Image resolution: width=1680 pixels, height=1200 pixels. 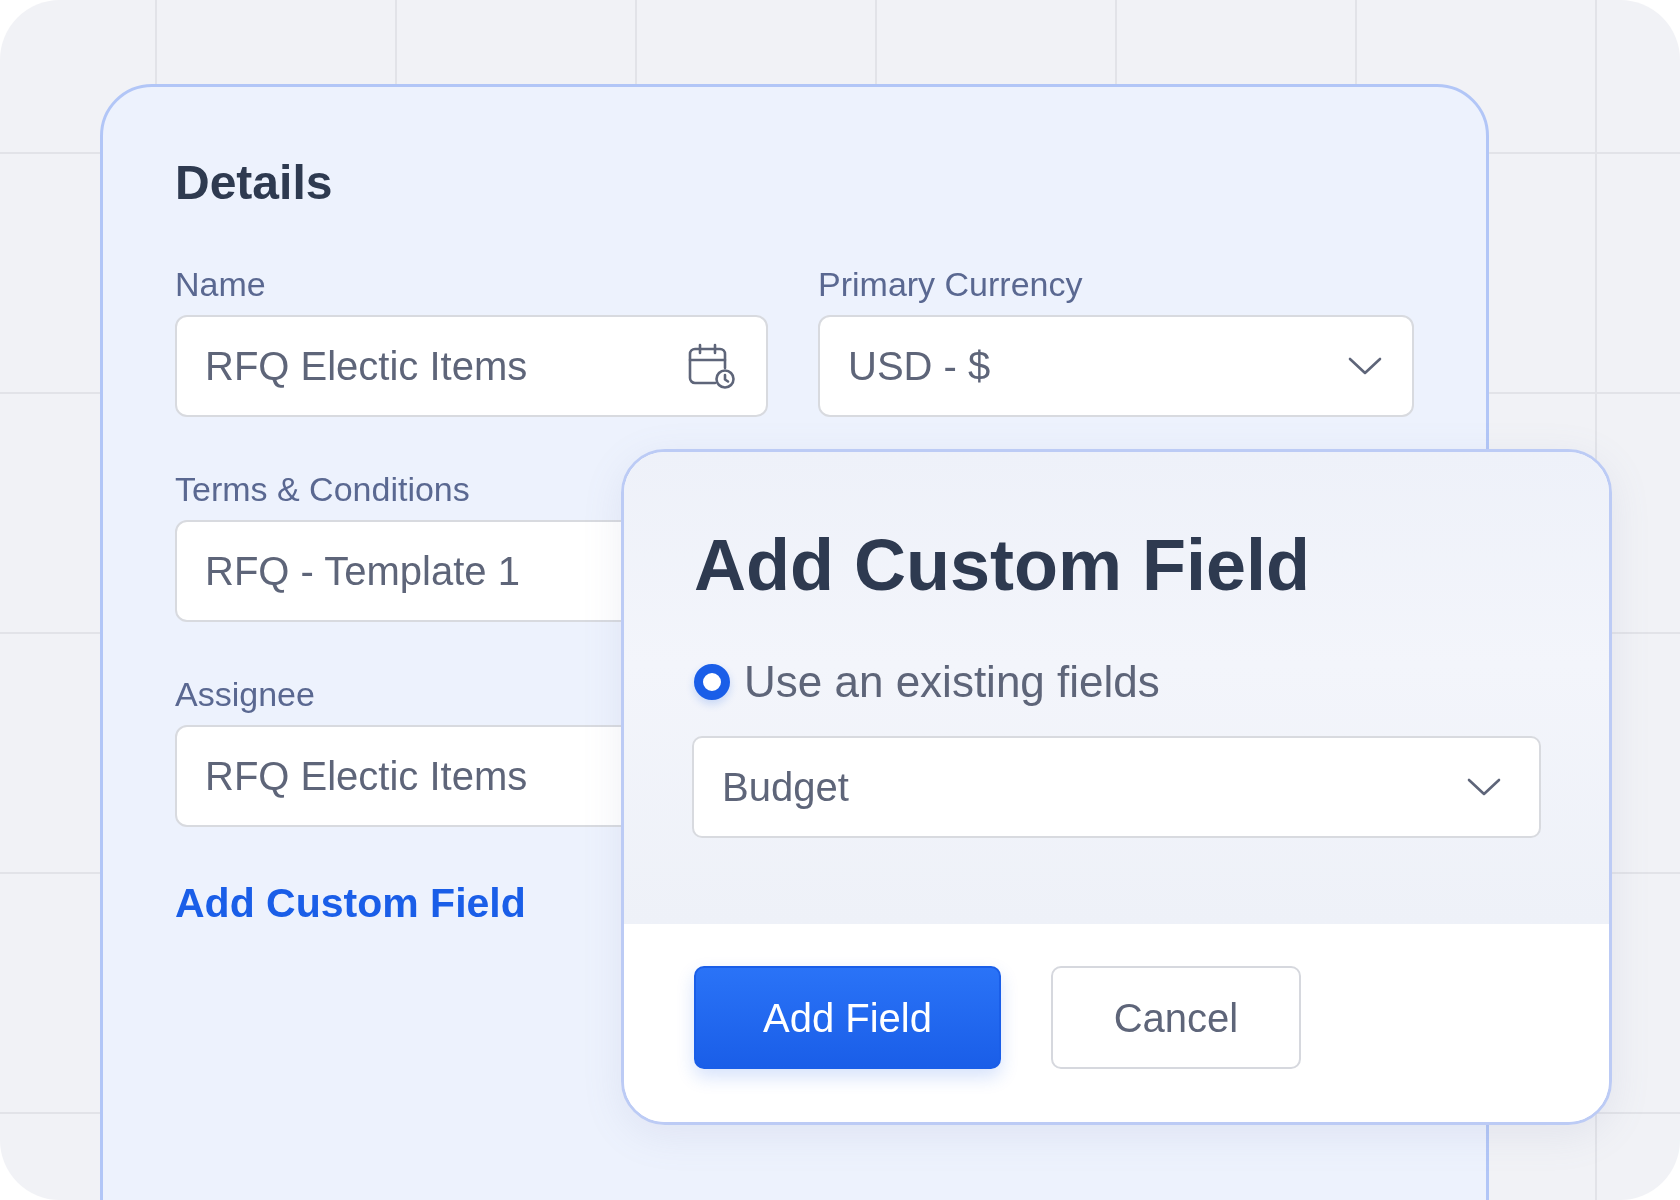 What do you see at coordinates (950, 284) in the screenshot?
I see `field-label: Primary Currency` at bounding box center [950, 284].